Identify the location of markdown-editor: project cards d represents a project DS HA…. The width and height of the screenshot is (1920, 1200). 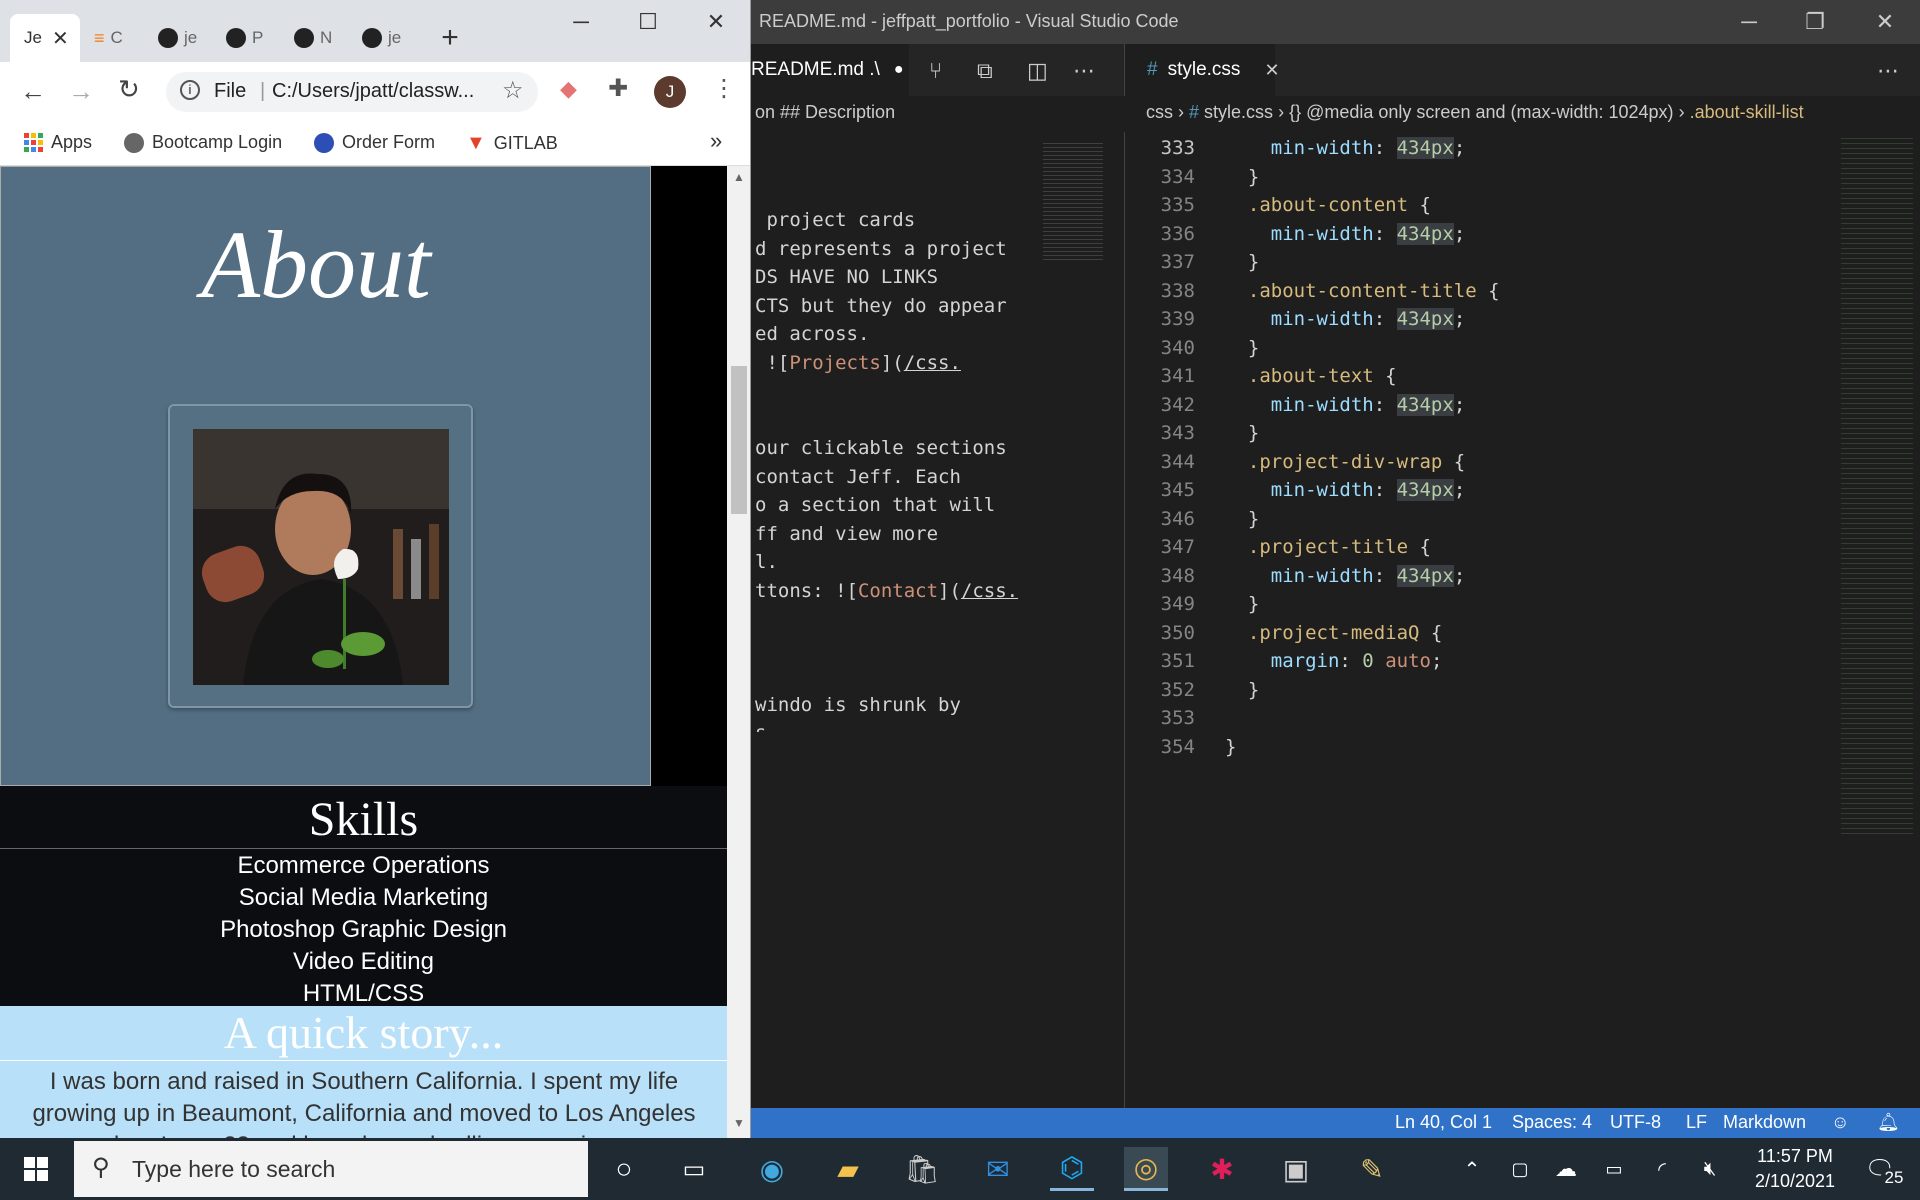
(896, 432).